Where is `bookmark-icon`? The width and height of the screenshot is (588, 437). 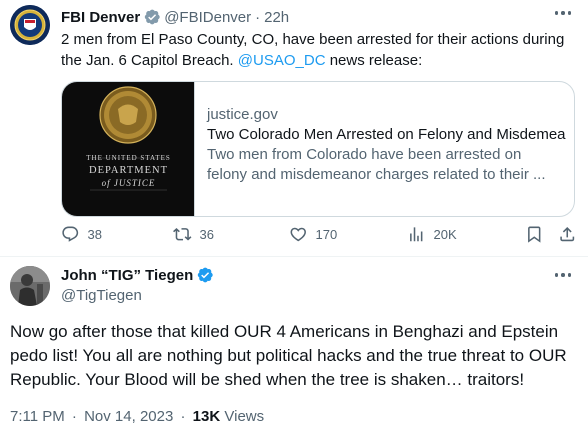 bookmark-icon is located at coordinates (534, 234).